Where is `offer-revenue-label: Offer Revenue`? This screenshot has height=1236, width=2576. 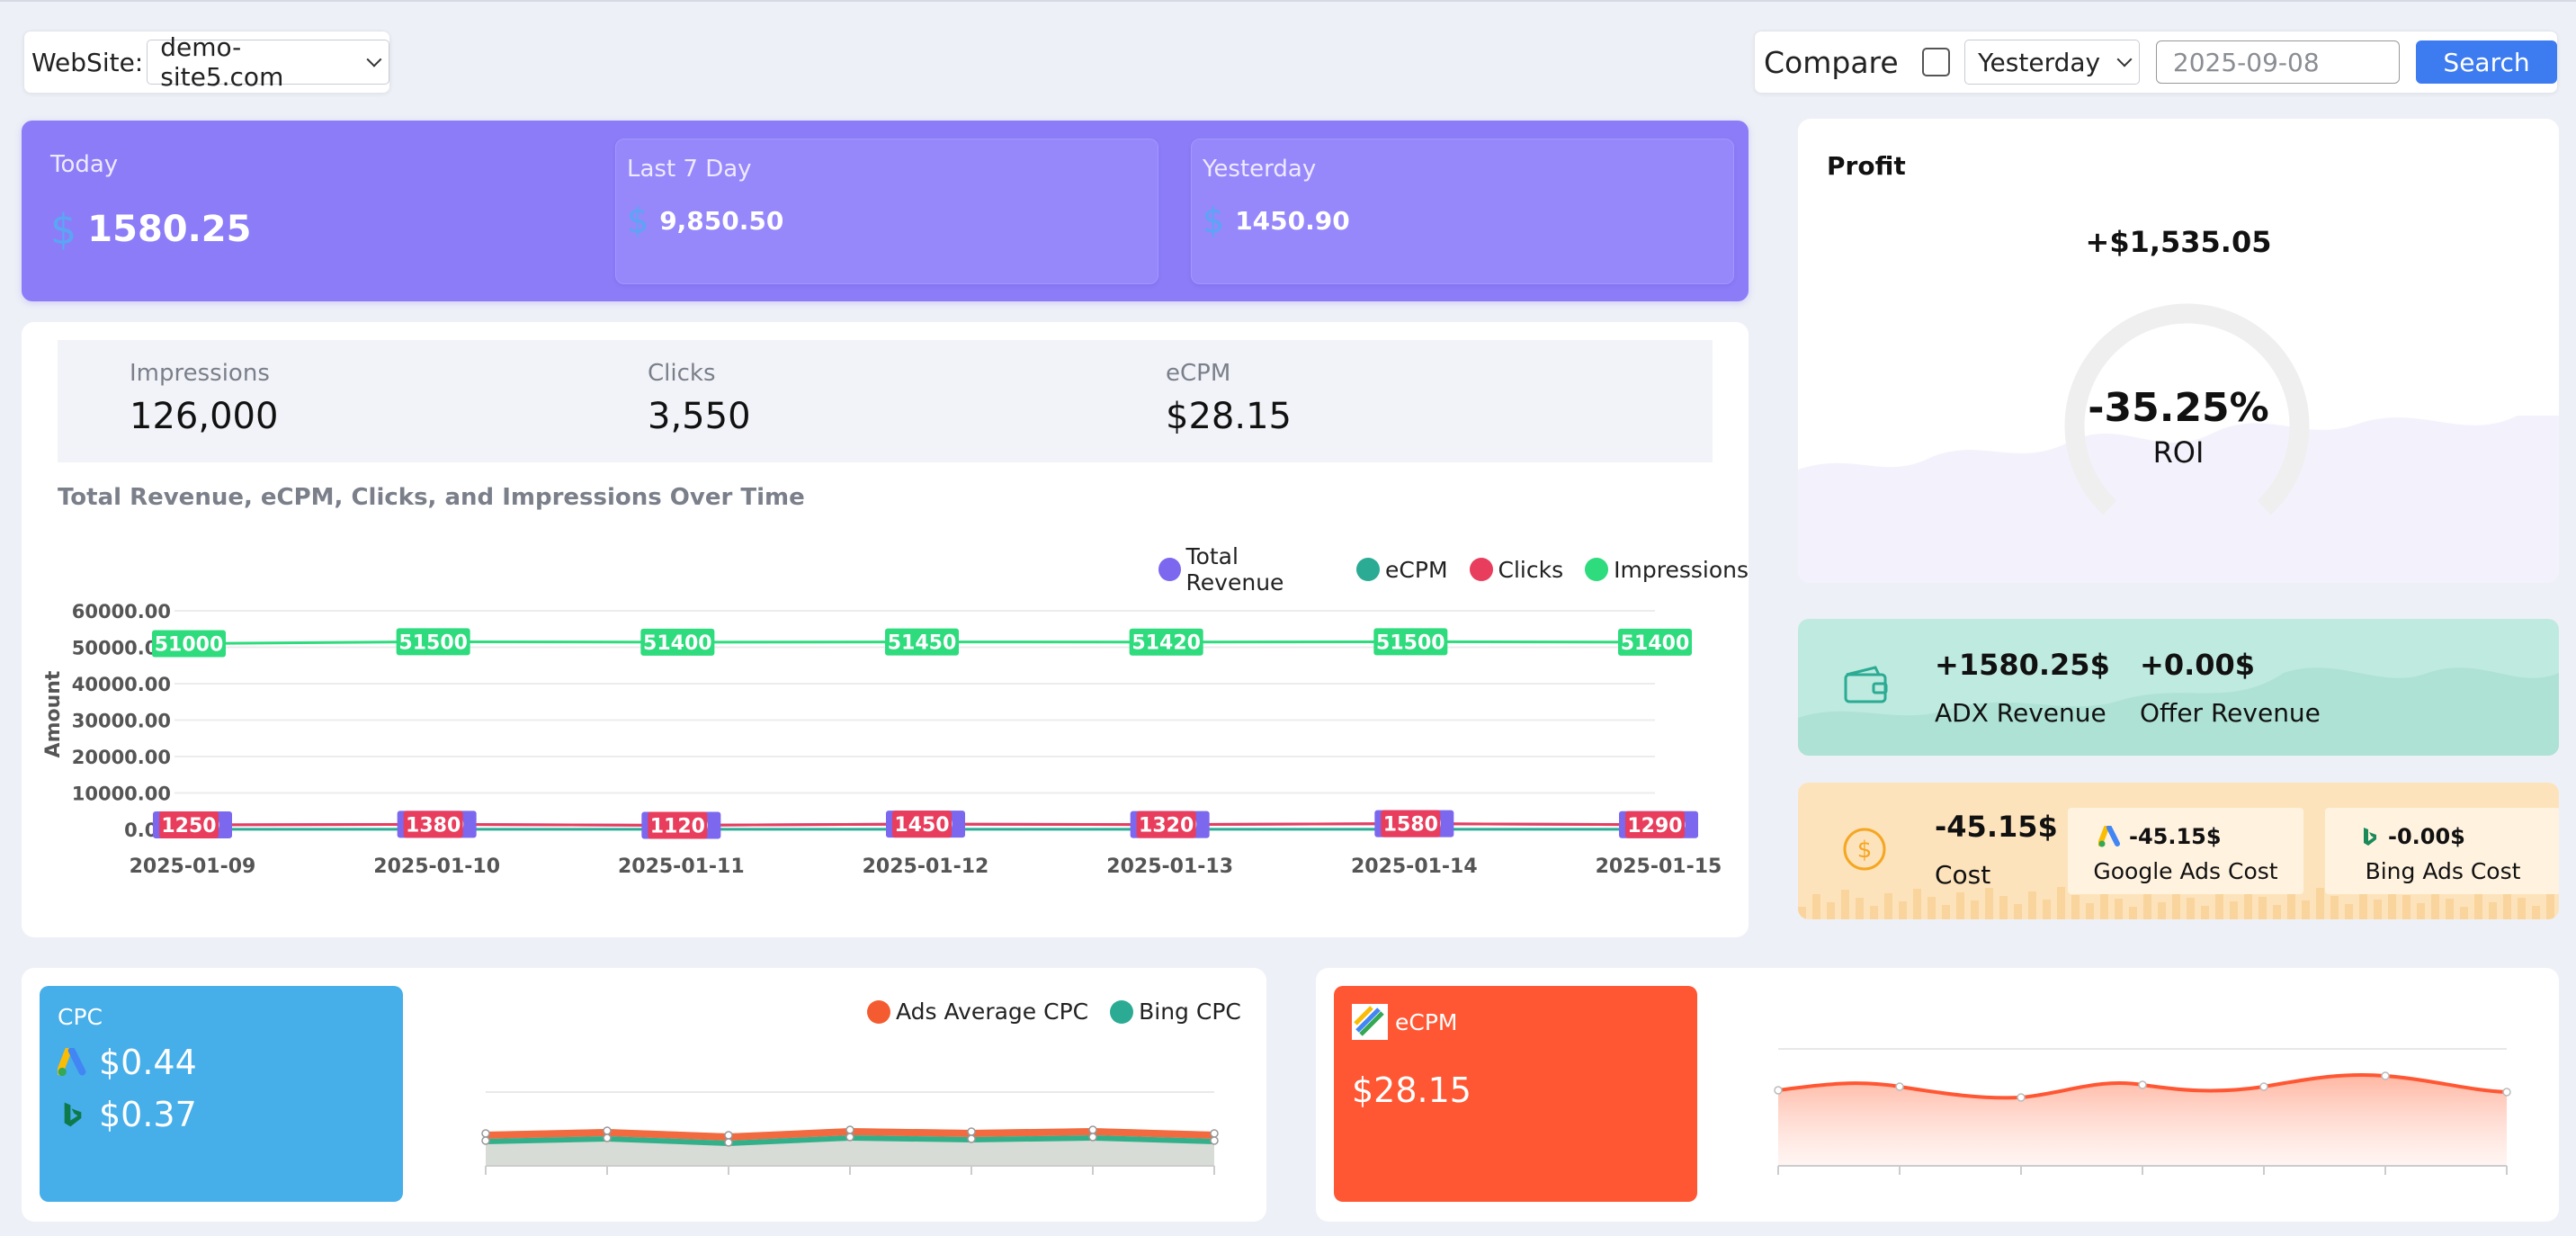 offer-revenue-label: Offer Revenue is located at coordinates (2230, 713).